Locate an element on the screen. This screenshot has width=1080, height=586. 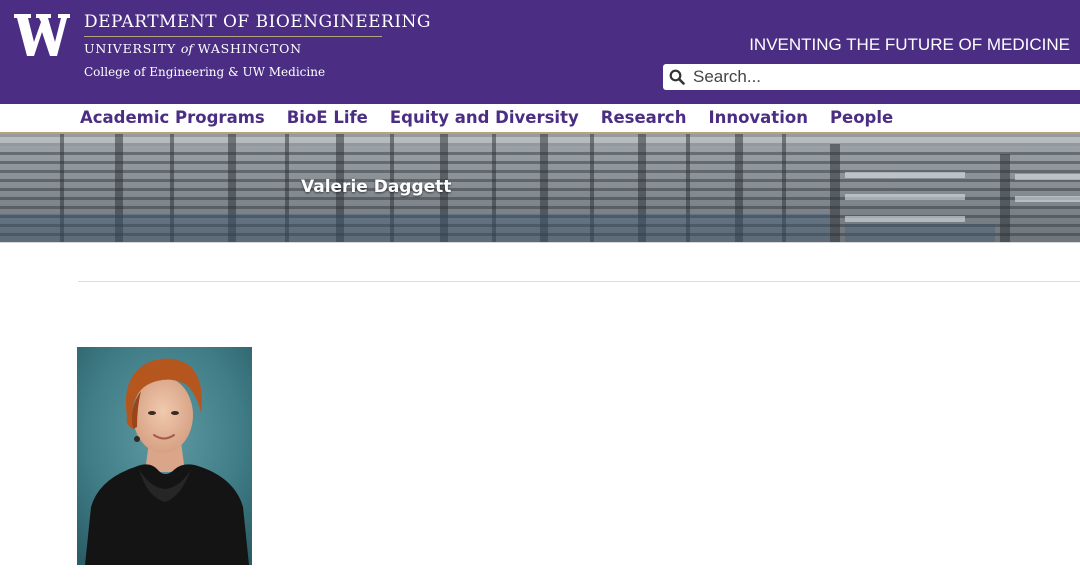
search-input is located at coordinates (883, 77).